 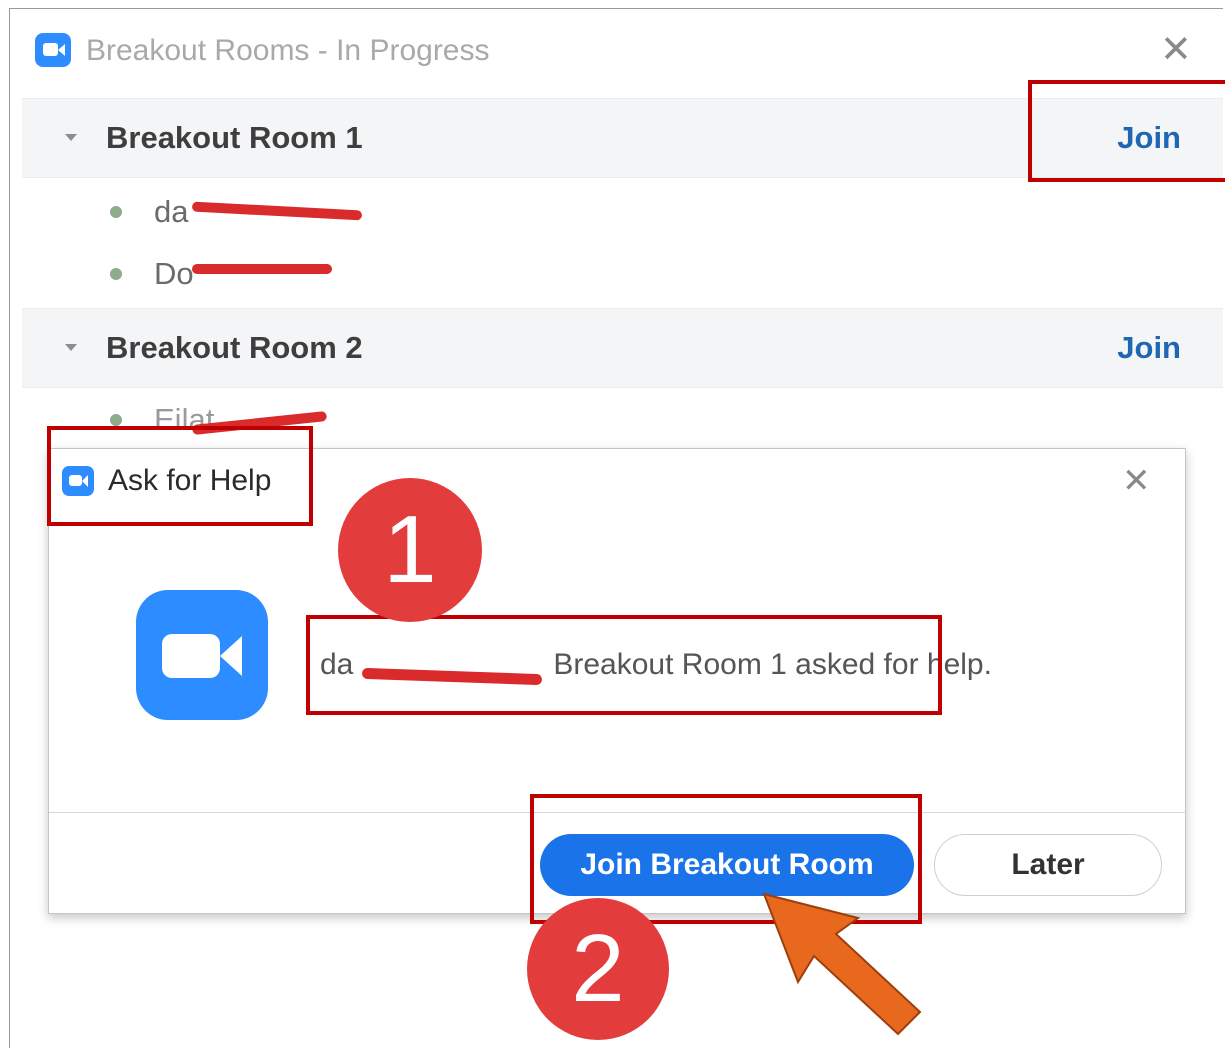 I want to click on step-badge-2: 2, so click(x=598, y=969).